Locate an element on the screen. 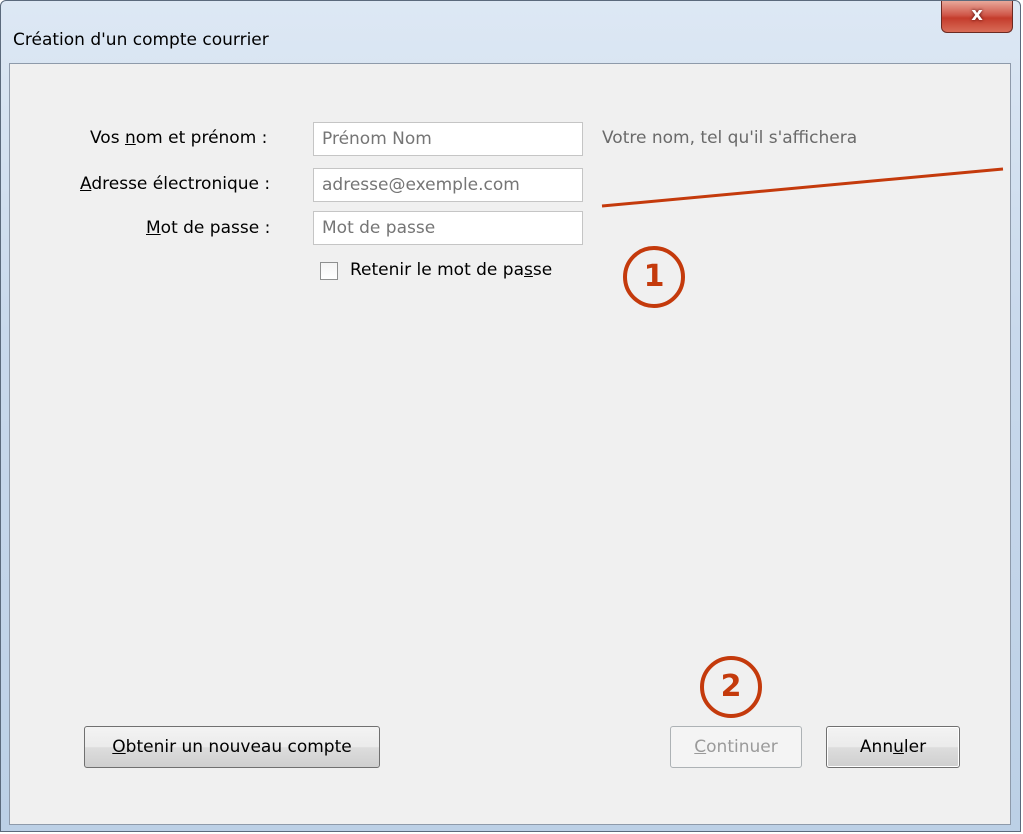 The height and width of the screenshot is (834, 1023). annotation-badge-2: 2 is located at coordinates (731, 687).